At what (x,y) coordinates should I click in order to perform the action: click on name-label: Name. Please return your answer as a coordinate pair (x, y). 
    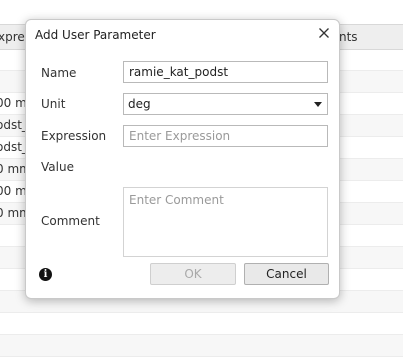
    Looking at the image, I should click on (59, 73).